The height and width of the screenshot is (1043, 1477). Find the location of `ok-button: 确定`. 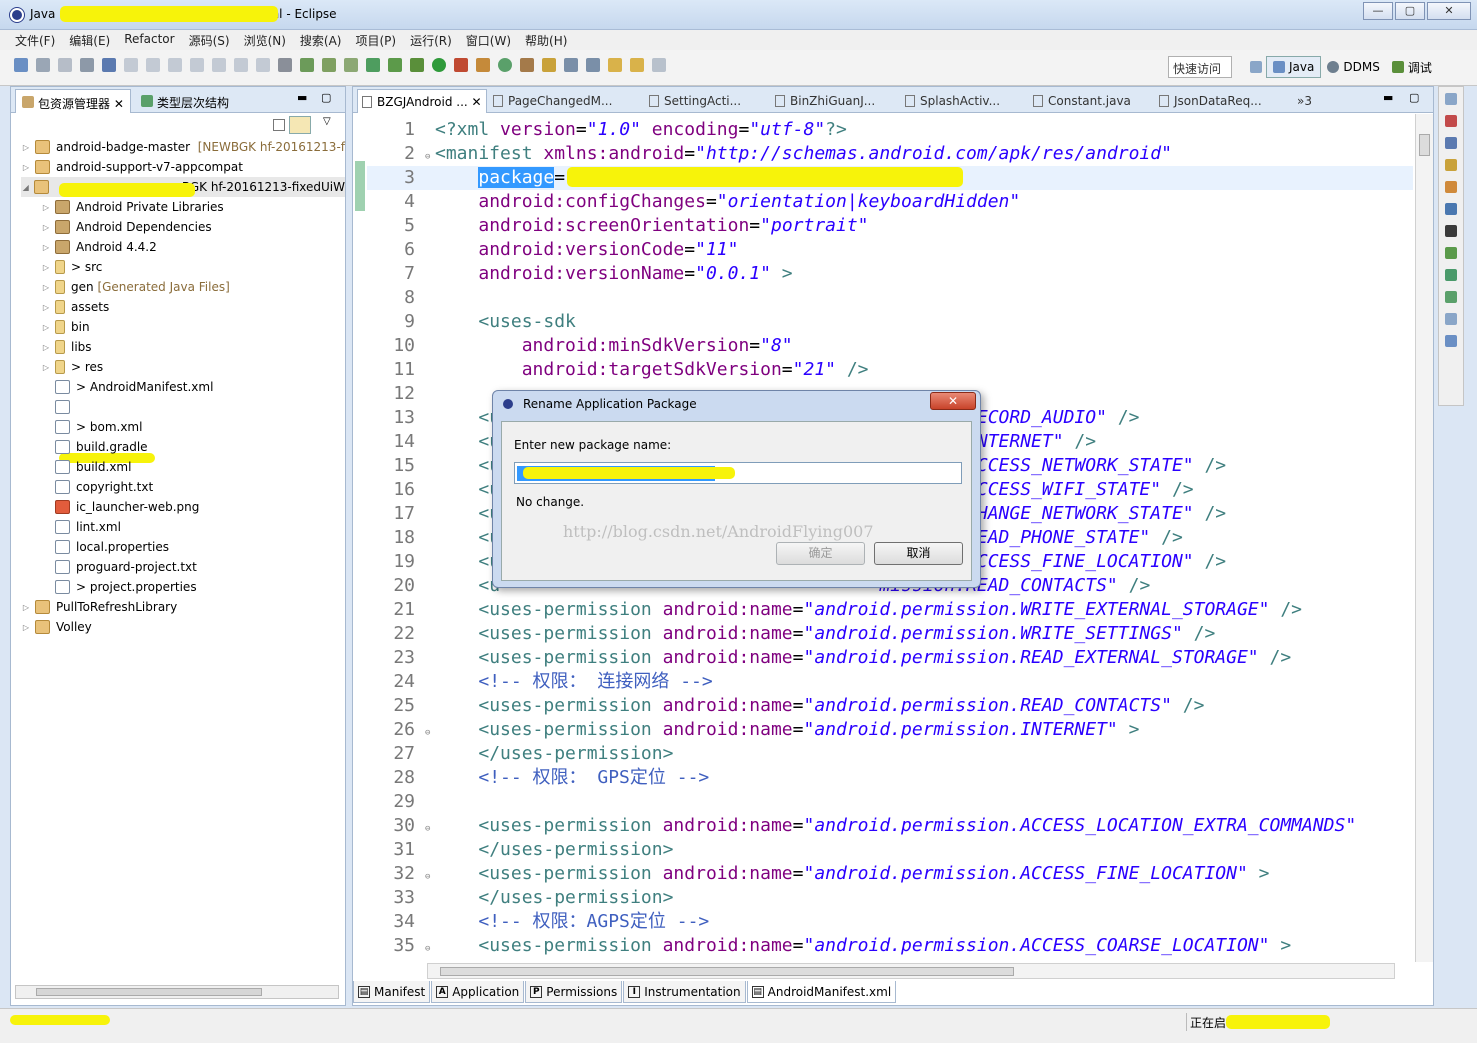

ok-button: 确定 is located at coordinates (820, 553).